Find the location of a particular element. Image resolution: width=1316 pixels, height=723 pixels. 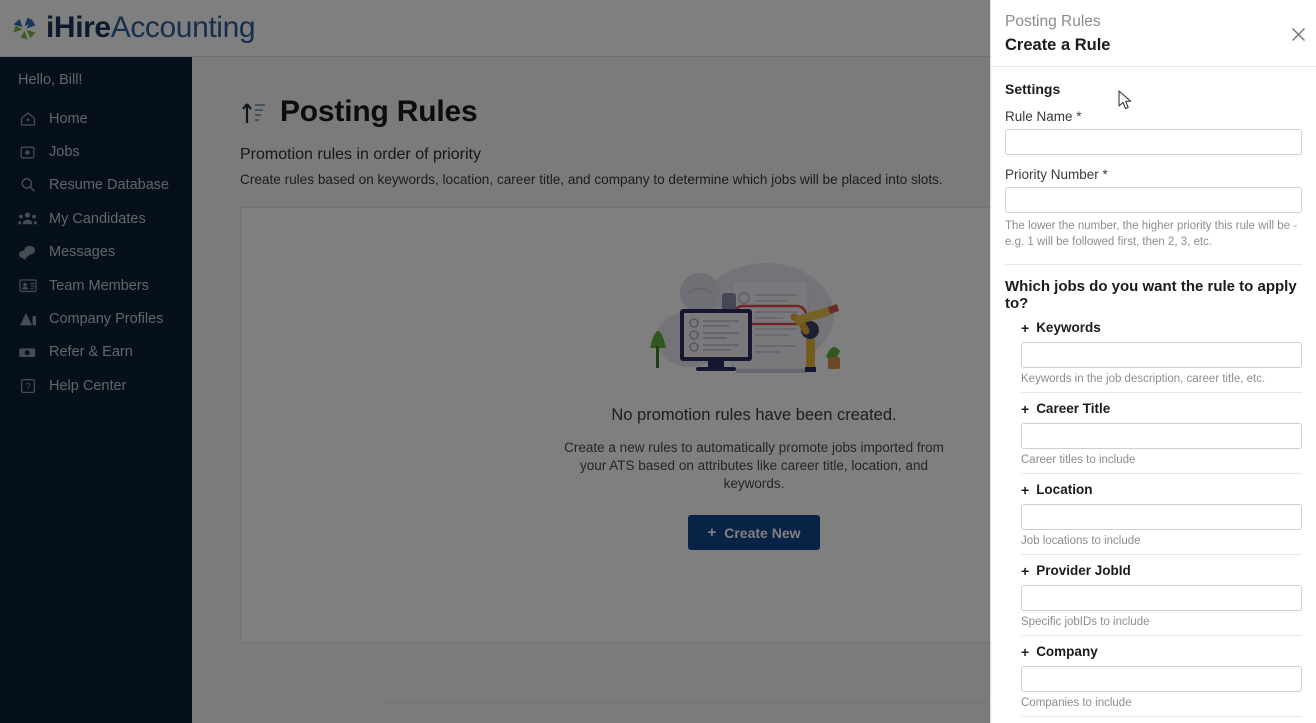

keywords-input is located at coordinates (1161, 355).